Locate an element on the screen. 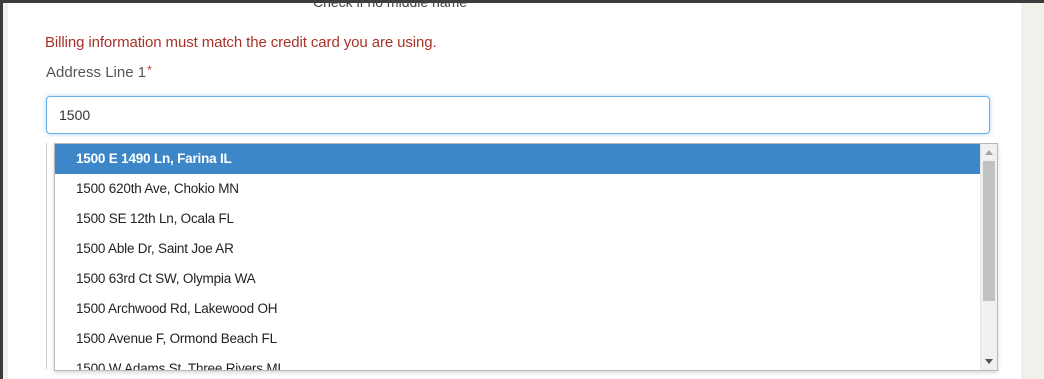  window-left-border is located at coordinates (1, 189).